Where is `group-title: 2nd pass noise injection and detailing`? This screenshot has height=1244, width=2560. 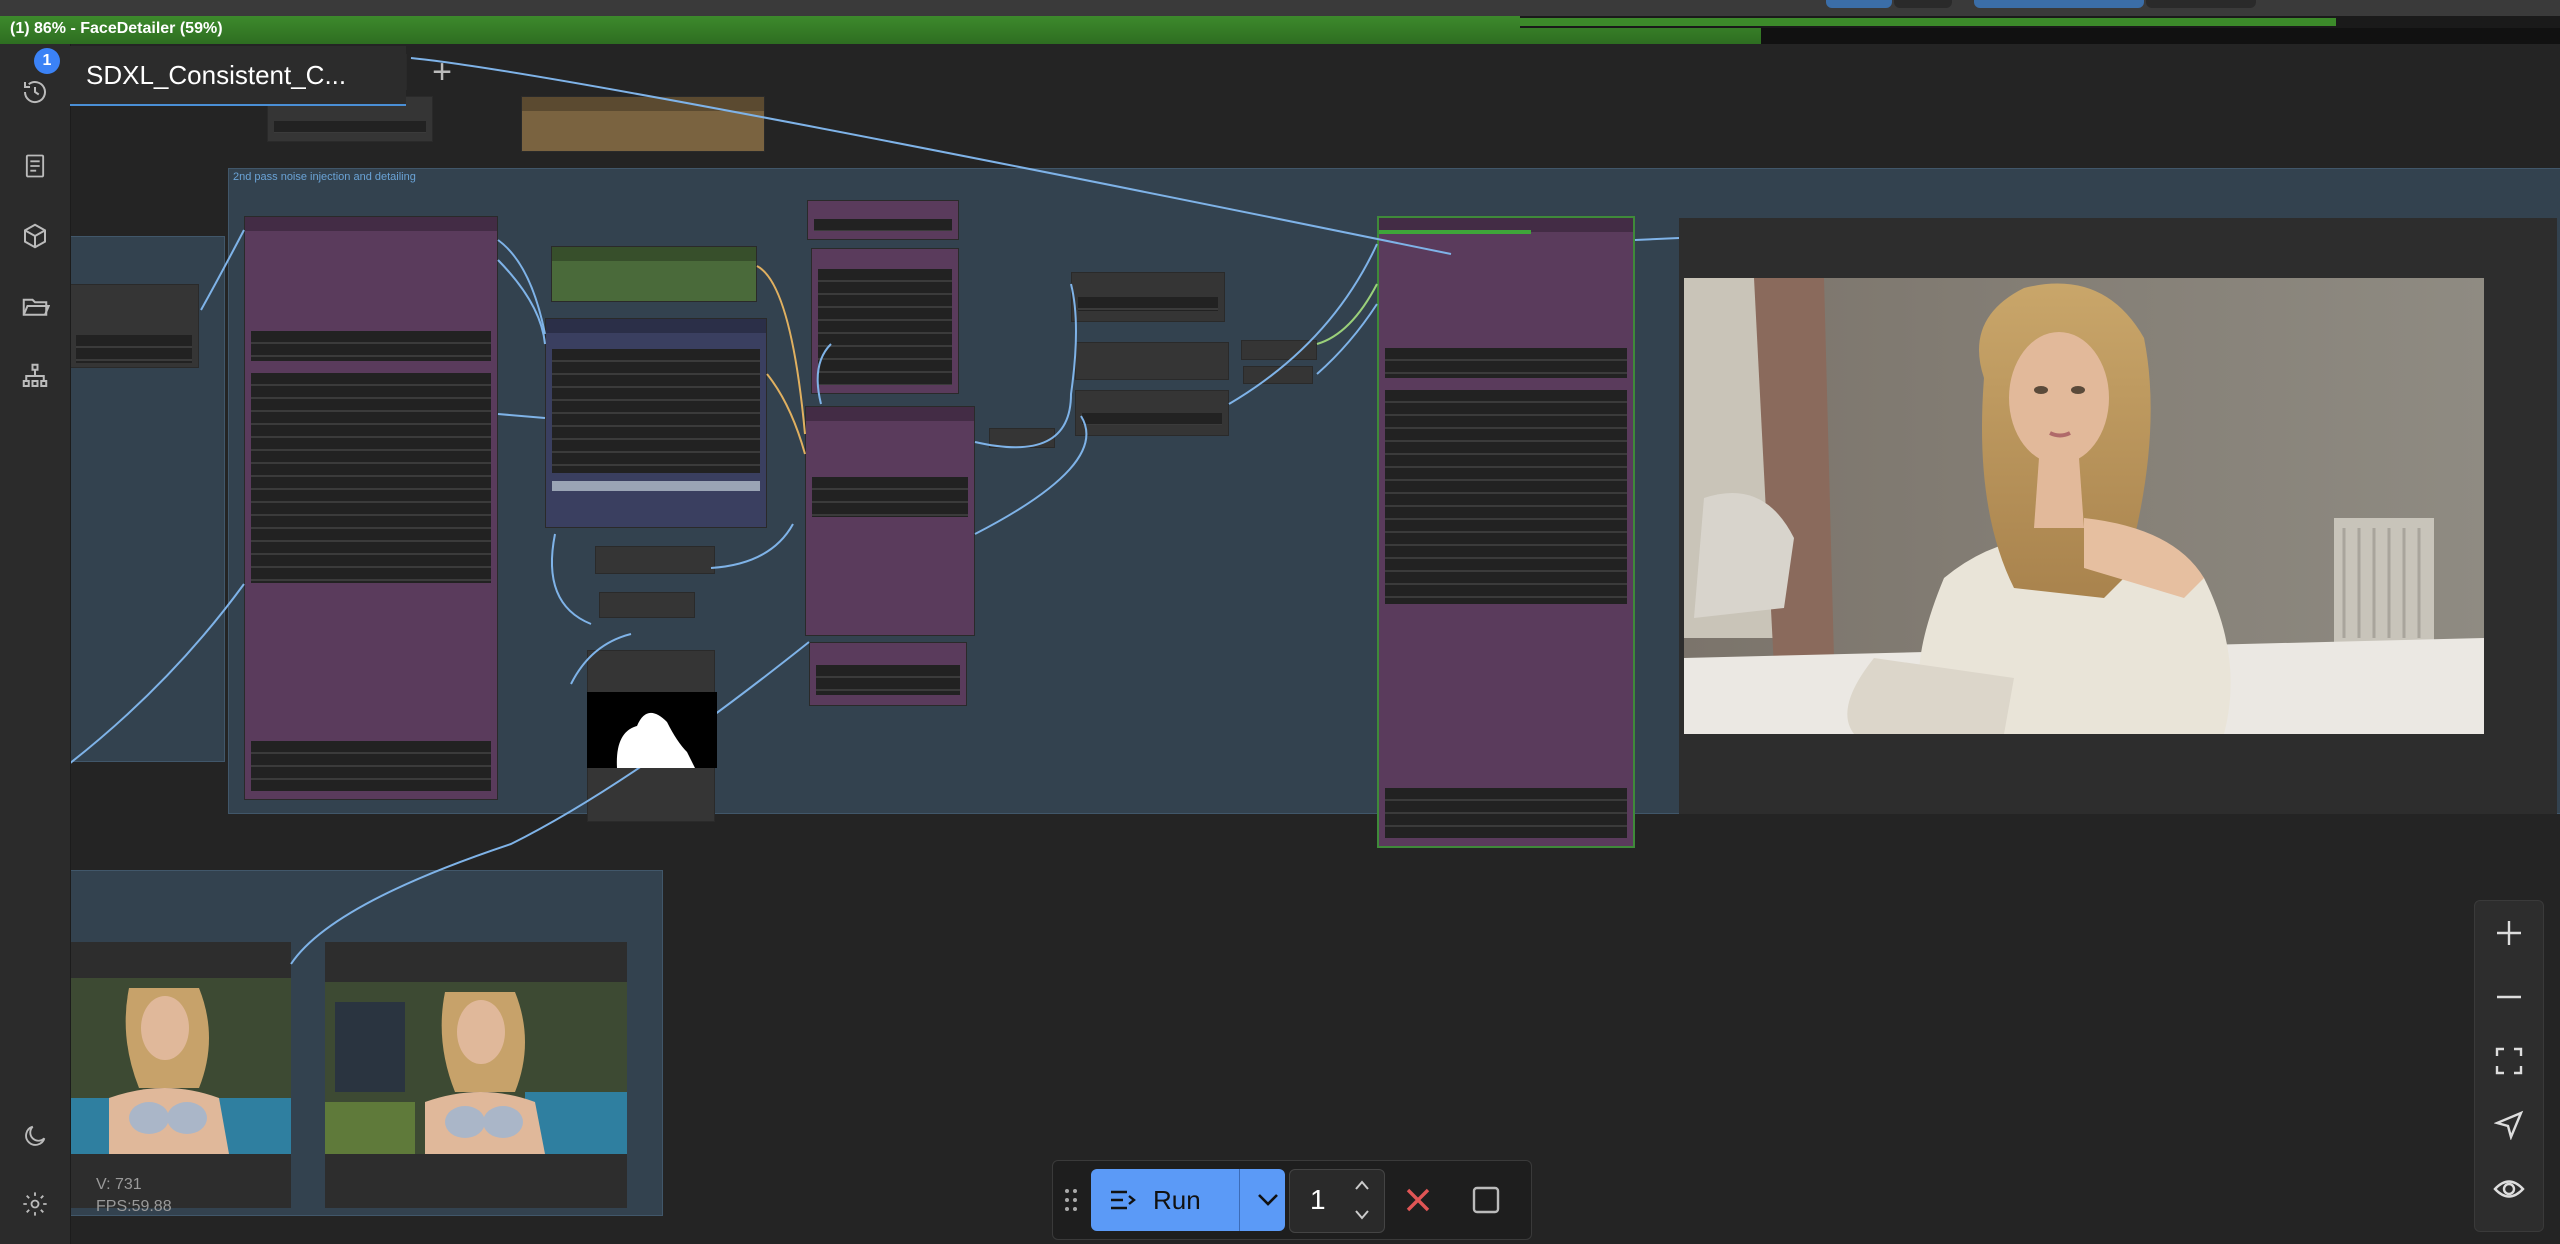 group-title: 2nd pass noise injection and detailing is located at coordinates (324, 177).